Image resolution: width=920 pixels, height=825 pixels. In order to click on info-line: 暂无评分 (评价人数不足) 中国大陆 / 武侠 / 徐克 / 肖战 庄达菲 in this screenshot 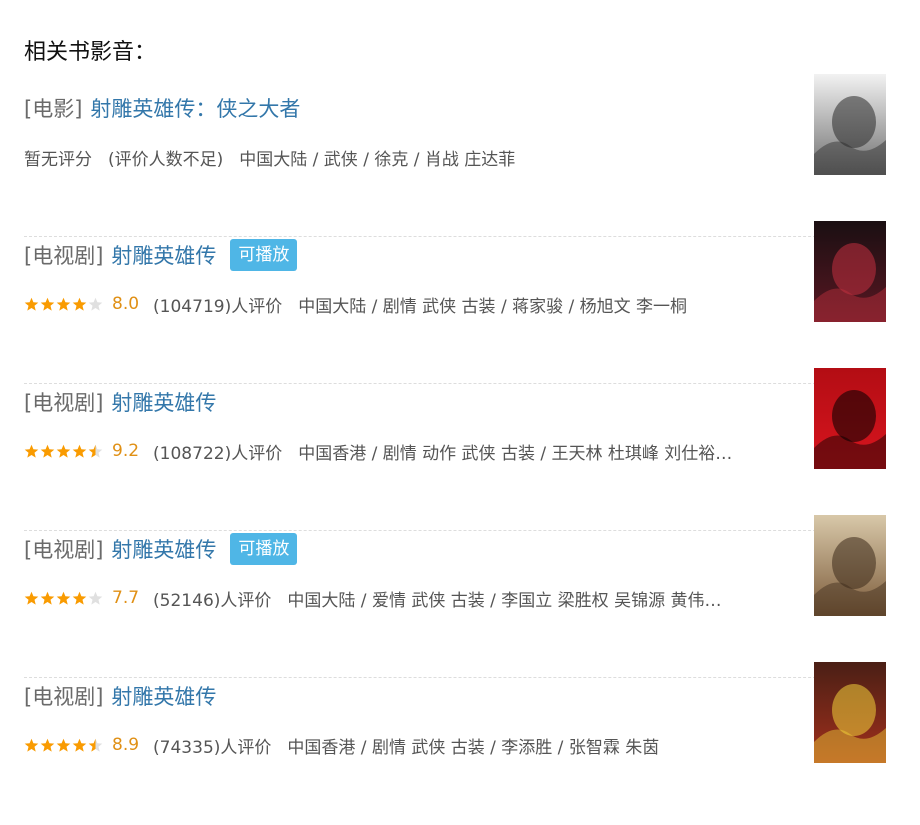, I will do `click(409, 157)`.